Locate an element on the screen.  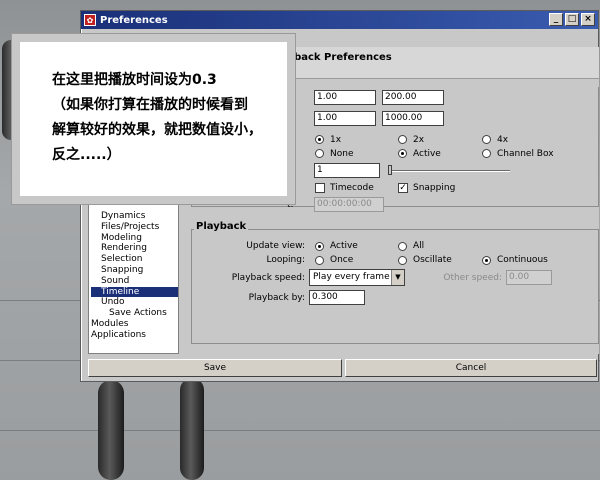
height-slider-track is located at coordinates (449, 171).